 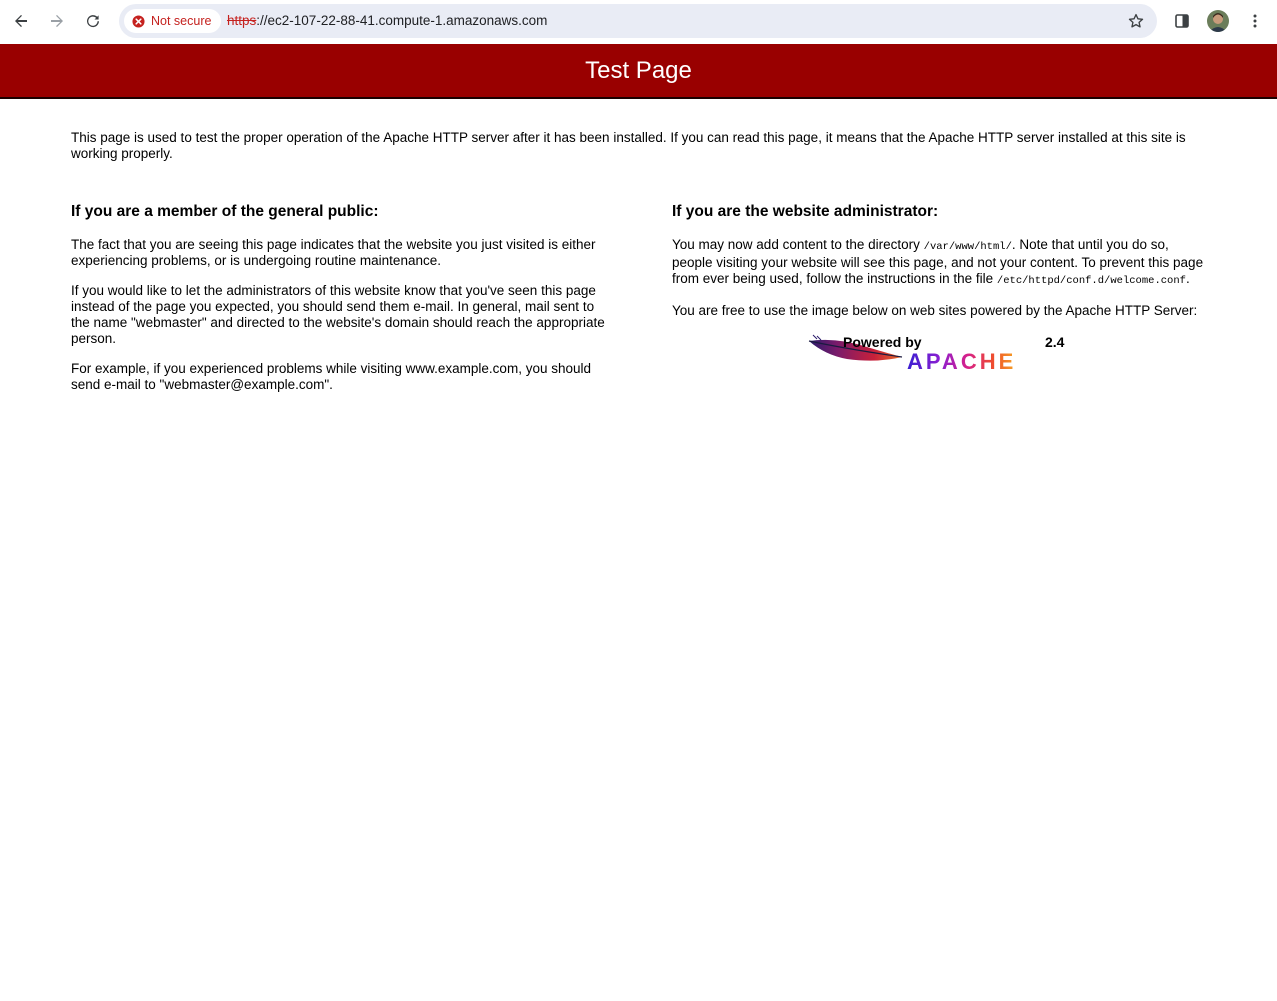 I want to click on back-button, so click(x=21, y=21).